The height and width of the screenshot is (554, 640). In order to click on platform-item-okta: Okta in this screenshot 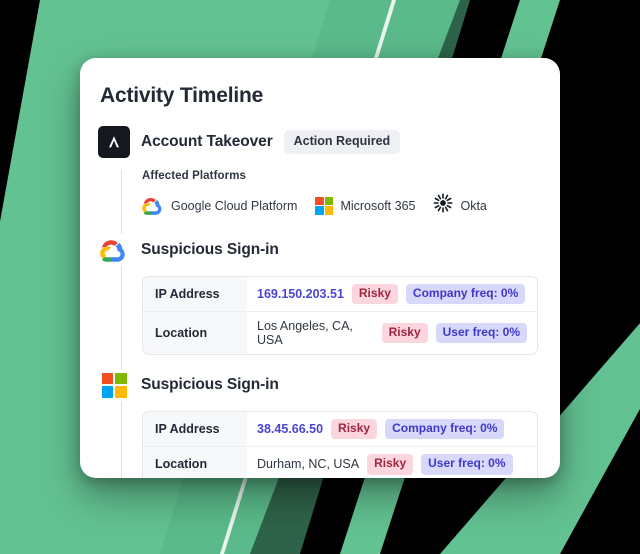, I will do `click(460, 205)`.